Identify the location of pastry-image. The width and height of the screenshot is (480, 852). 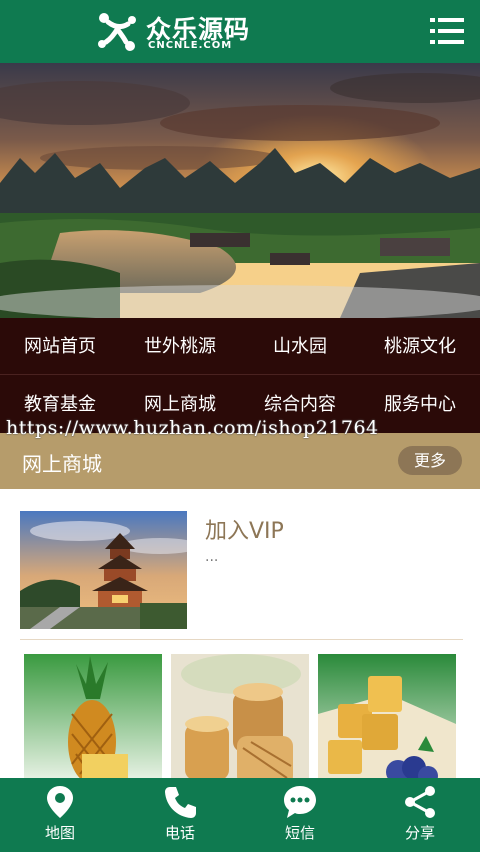
(240, 721).